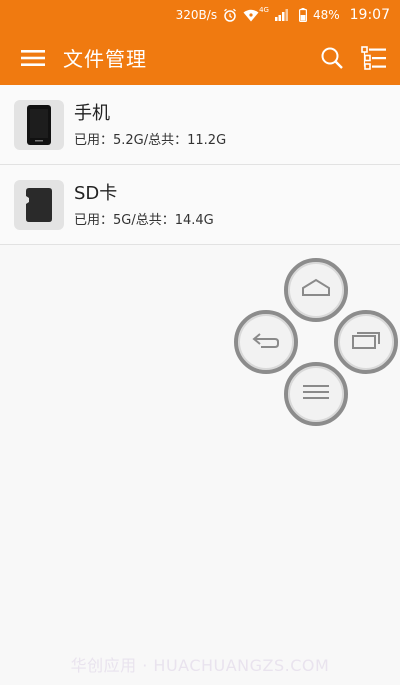  Describe the element at coordinates (33, 58) in the screenshot. I see `menu-icon` at that location.